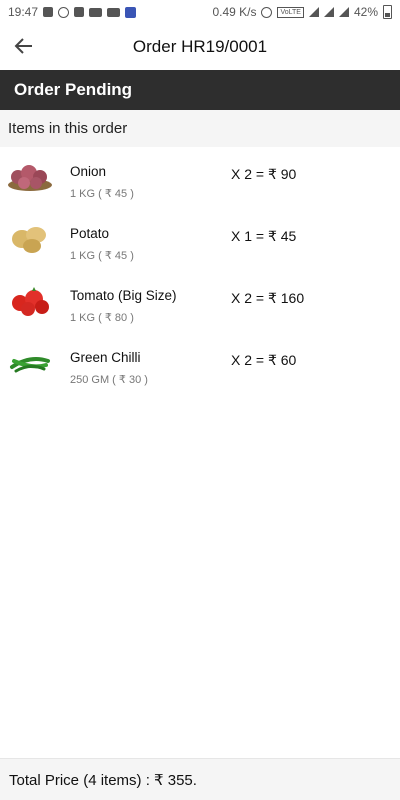 The width and height of the screenshot is (400, 800). What do you see at coordinates (264, 174) in the screenshot?
I see `item-total: X 2 = ₹ 90` at bounding box center [264, 174].